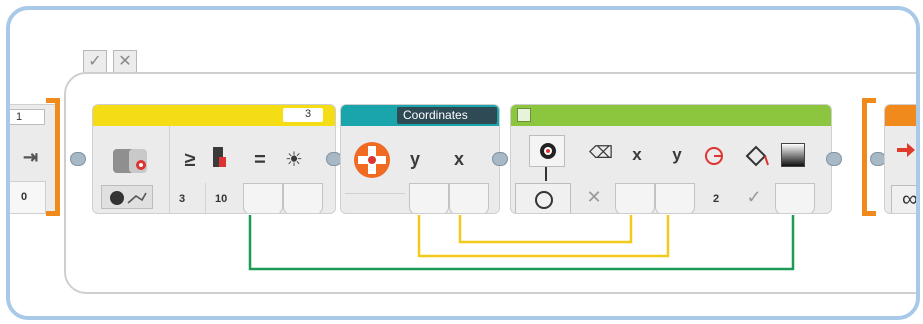 This screenshot has height=324, width=923. Describe the element at coordinates (414, 159) in the screenshot. I see `y-output-label: y` at that location.